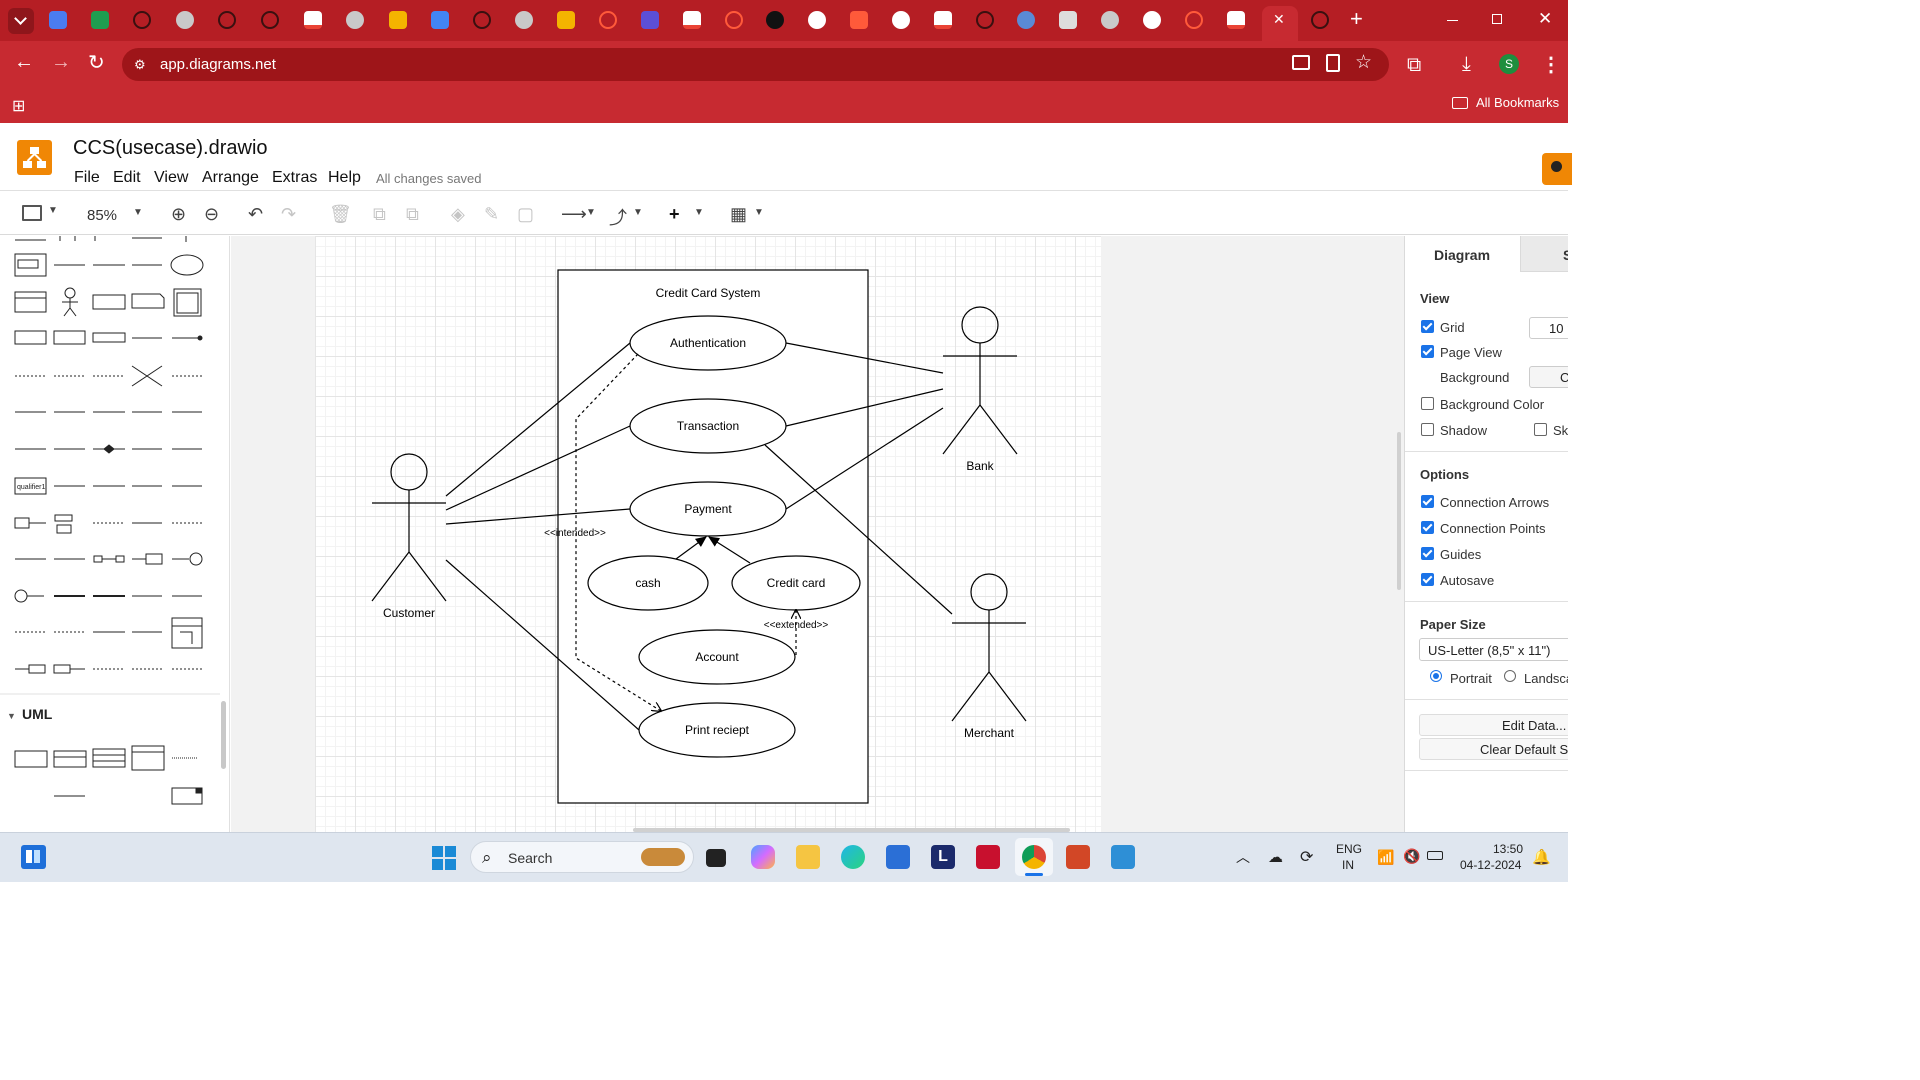 Image resolution: width=1920 pixels, height=1080 pixels. What do you see at coordinates (763, 857) in the screenshot?
I see `copilot-icon` at bounding box center [763, 857].